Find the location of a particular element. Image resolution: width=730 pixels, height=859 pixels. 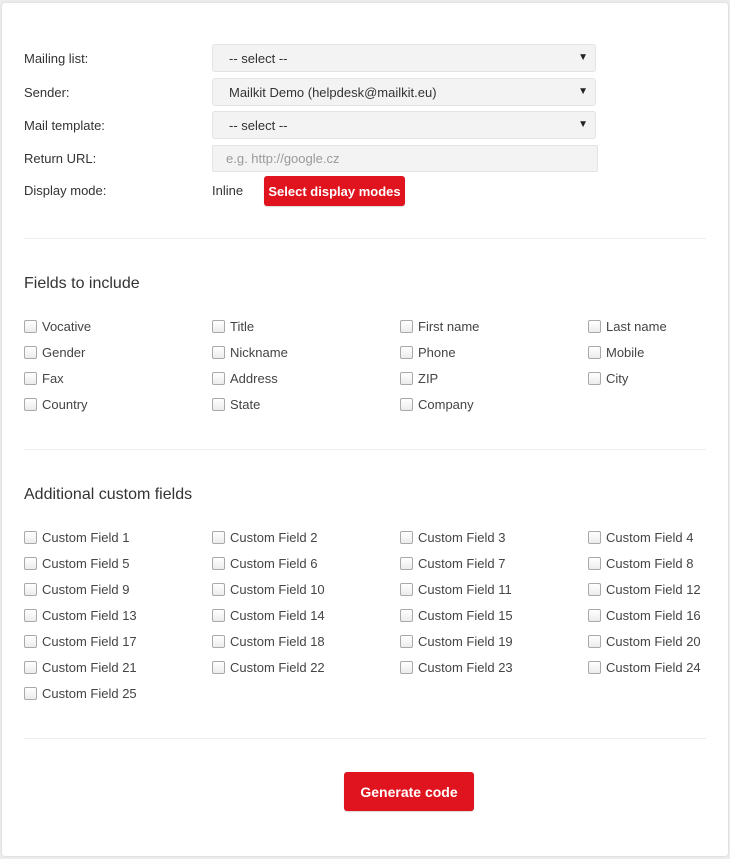

checkbox-option: Address is located at coordinates (245, 378).